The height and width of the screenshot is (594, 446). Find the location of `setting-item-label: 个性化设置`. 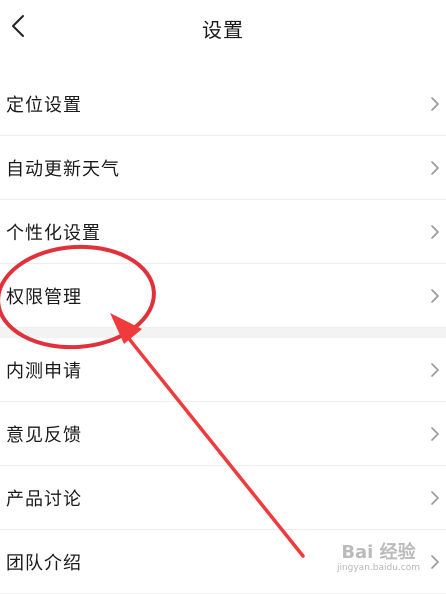

setting-item-label: 个性化设置 is located at coordinates (53, 233).